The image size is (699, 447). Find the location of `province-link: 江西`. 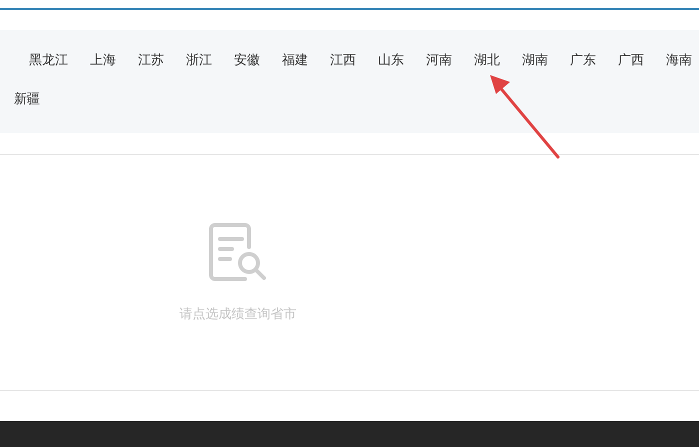

province-link: 江西 is located at coordinates (343, 60).